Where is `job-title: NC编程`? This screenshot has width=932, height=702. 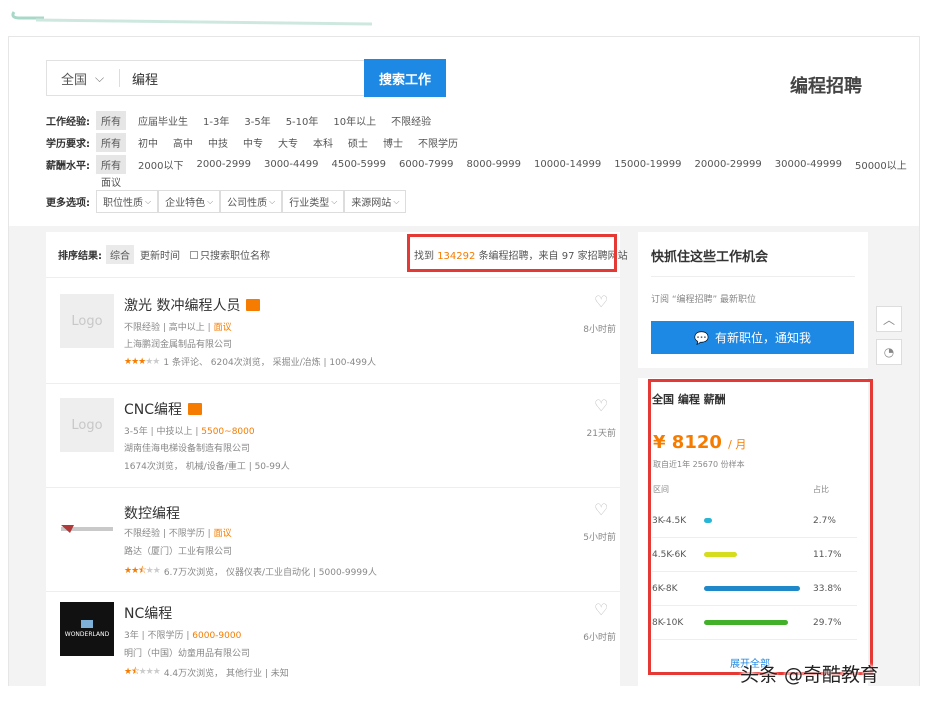 job-title: NC编程 is located at coordinates (148, 613).